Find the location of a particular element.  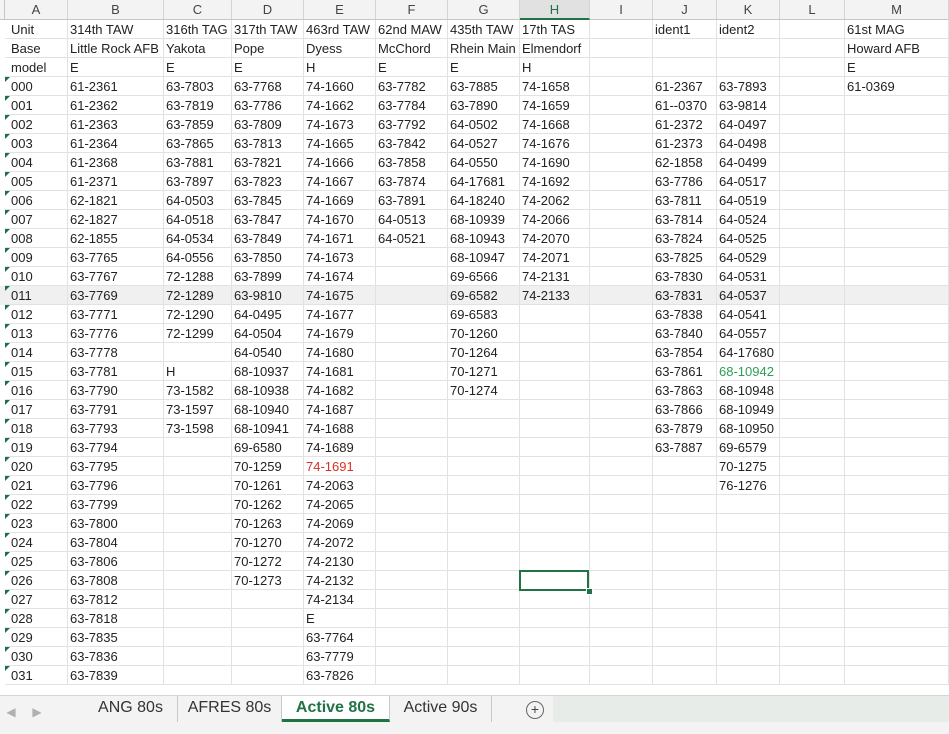

cell-f4: 63-7782 is located at coordinates (412, 86).